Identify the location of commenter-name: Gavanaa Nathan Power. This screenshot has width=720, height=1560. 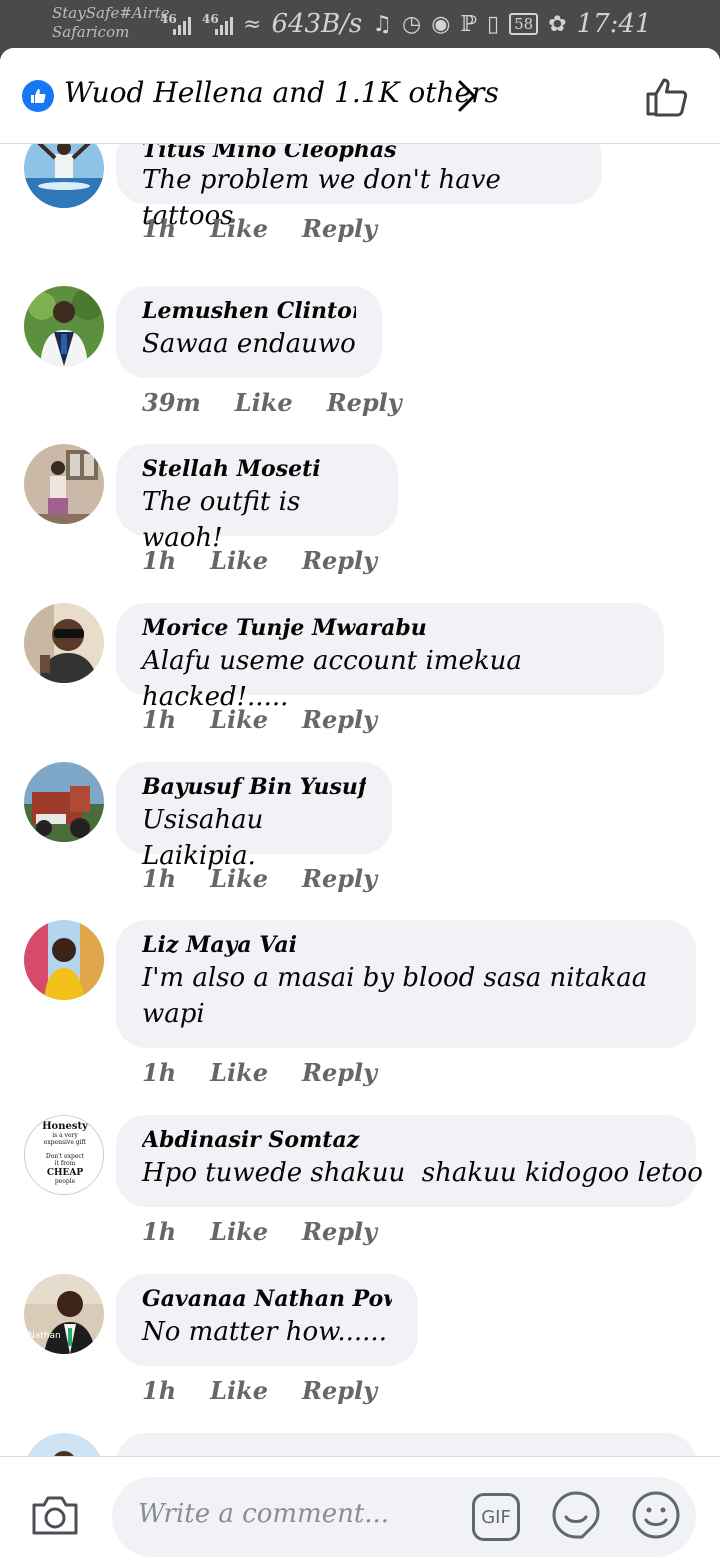
(267, 1299).